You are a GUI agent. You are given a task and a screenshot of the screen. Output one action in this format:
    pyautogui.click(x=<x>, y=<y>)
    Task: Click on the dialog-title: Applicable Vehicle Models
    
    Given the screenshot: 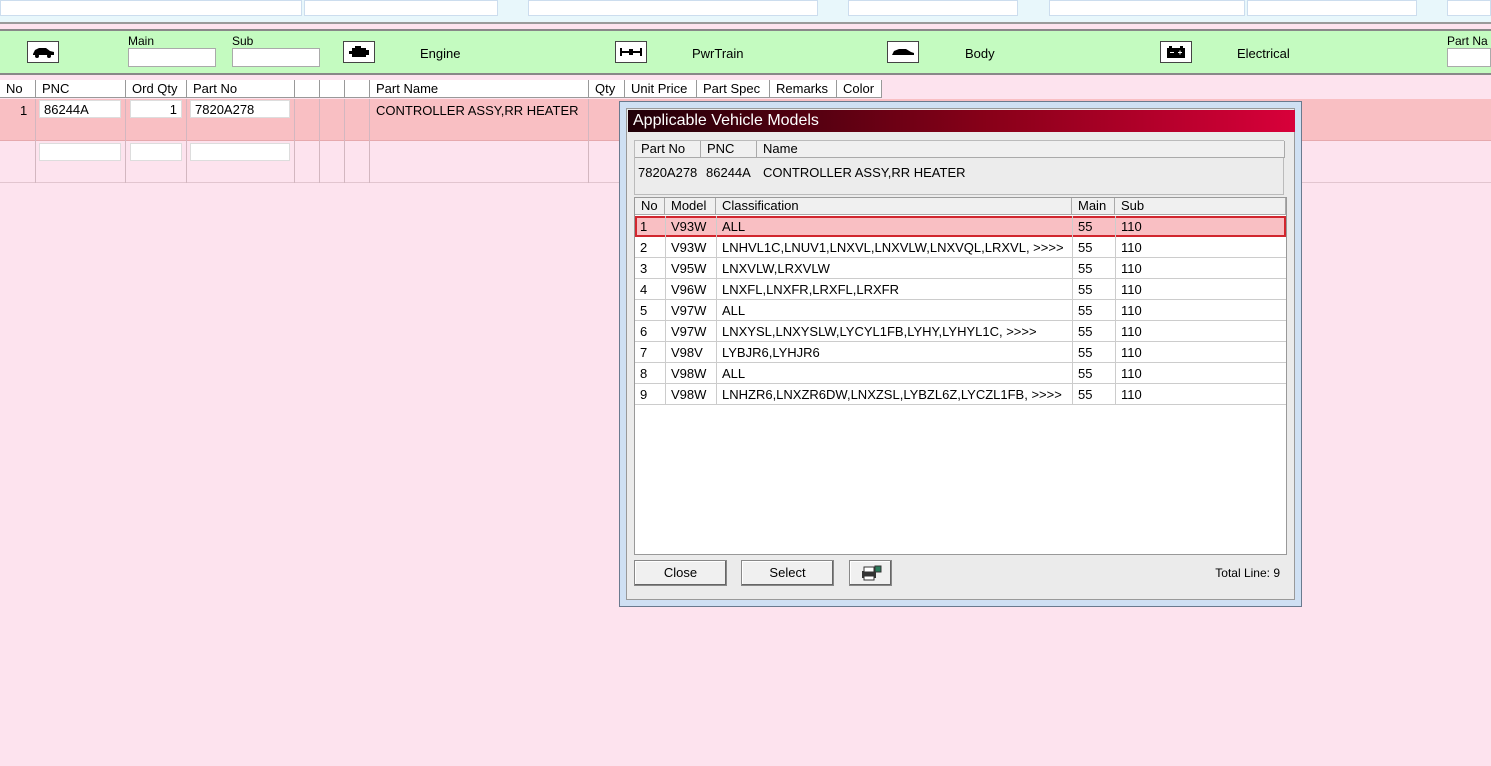 What is the action you would take?
    pyautogui.click(x=961, y=121)
    